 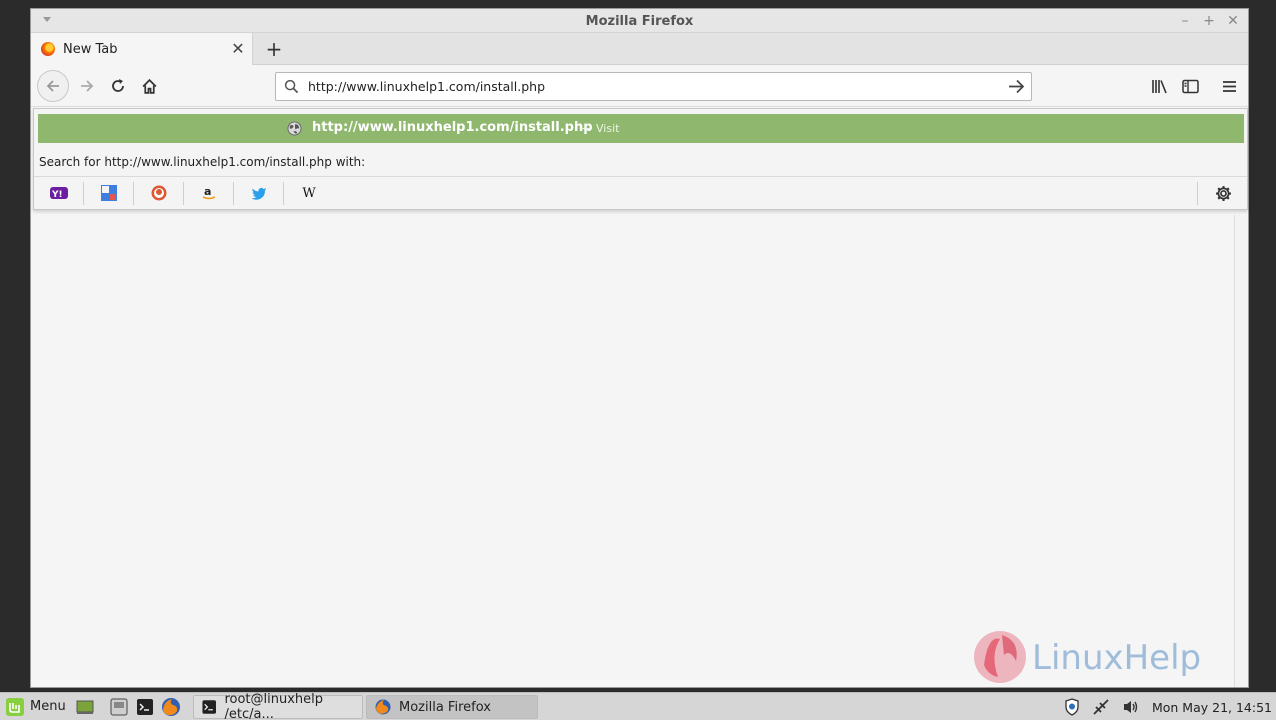 I want to click on linux-mint-icon, so click(x=15, y=706).